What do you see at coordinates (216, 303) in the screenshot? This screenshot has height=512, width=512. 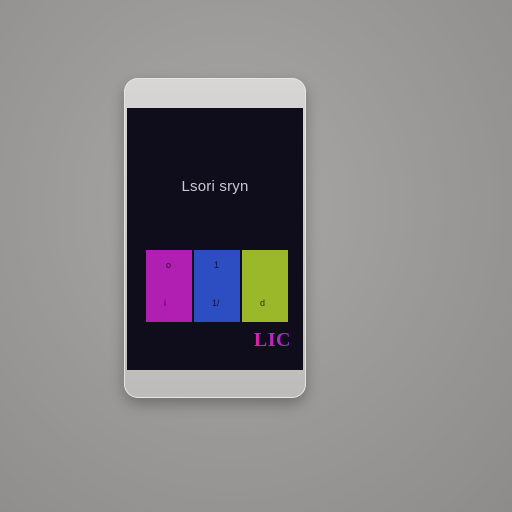 I see `tile-bottom-mark: 1/` at bounding box center [216, 303].